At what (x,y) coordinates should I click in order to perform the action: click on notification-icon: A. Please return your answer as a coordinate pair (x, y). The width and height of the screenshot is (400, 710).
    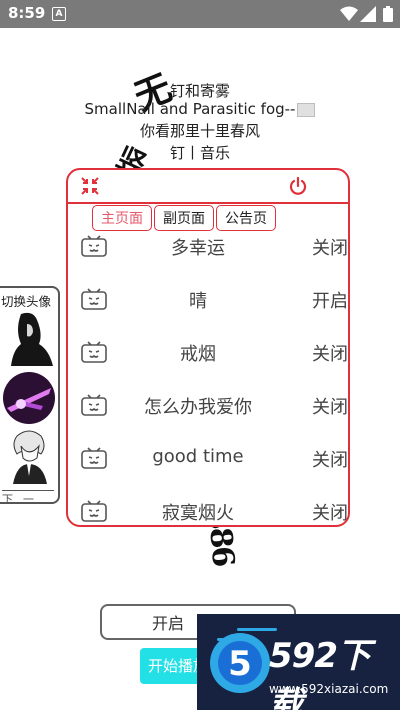
    Looking at the image, I should click on (59, 14).